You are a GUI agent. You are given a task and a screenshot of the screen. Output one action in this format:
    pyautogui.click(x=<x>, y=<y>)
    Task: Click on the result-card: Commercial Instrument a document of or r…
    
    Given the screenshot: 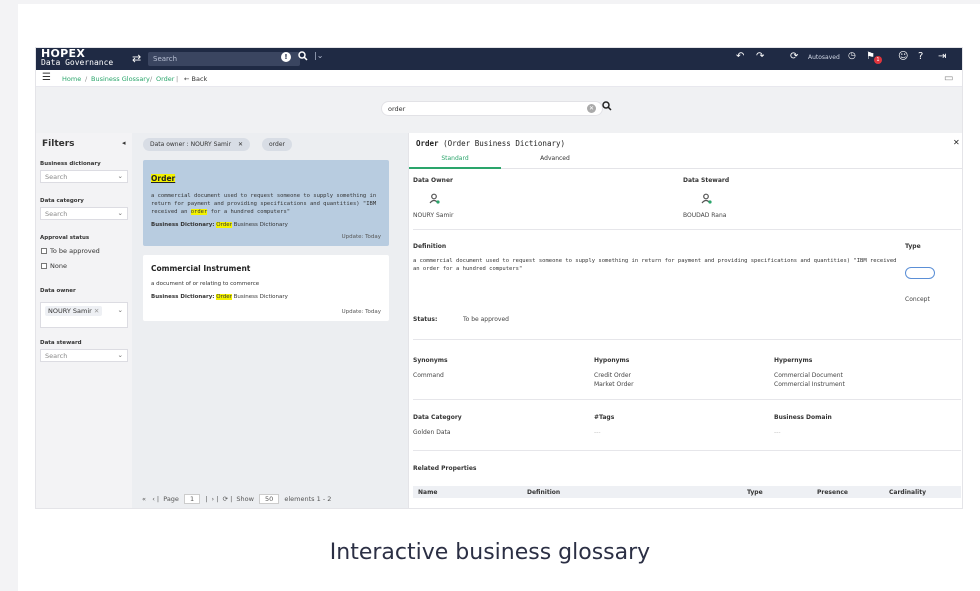 What is the action you would take?
    pyautogui.click(x=266, y=288)
    